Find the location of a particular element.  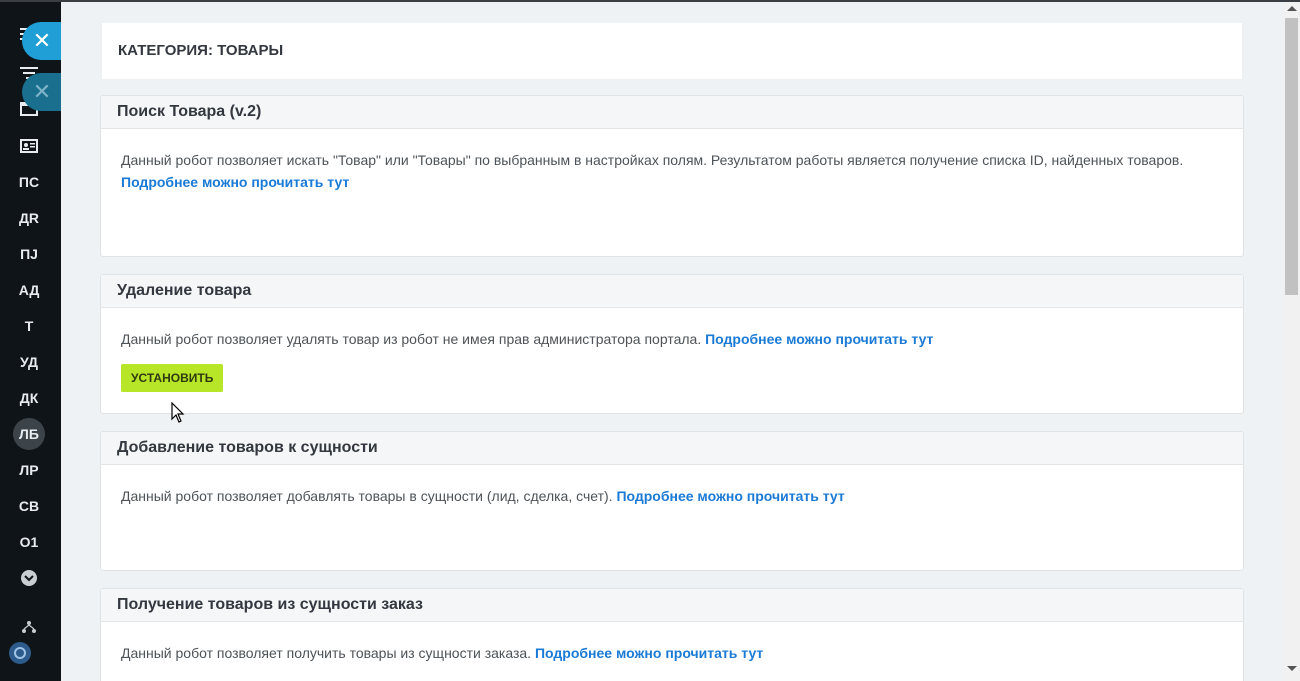

card-title: Получение товаров из сущности заказ is located at coordinates (672, 605).